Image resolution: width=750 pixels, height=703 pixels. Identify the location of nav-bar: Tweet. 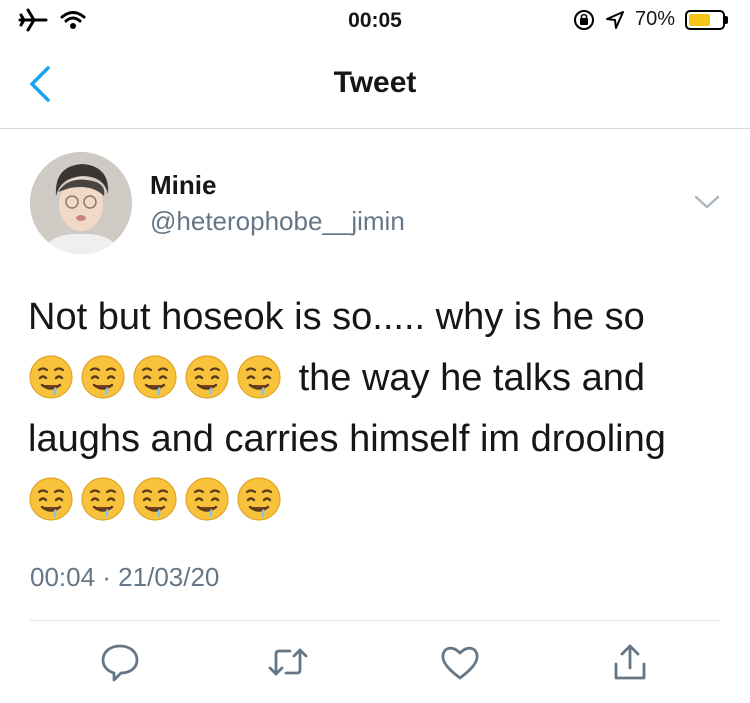
(375, 84).